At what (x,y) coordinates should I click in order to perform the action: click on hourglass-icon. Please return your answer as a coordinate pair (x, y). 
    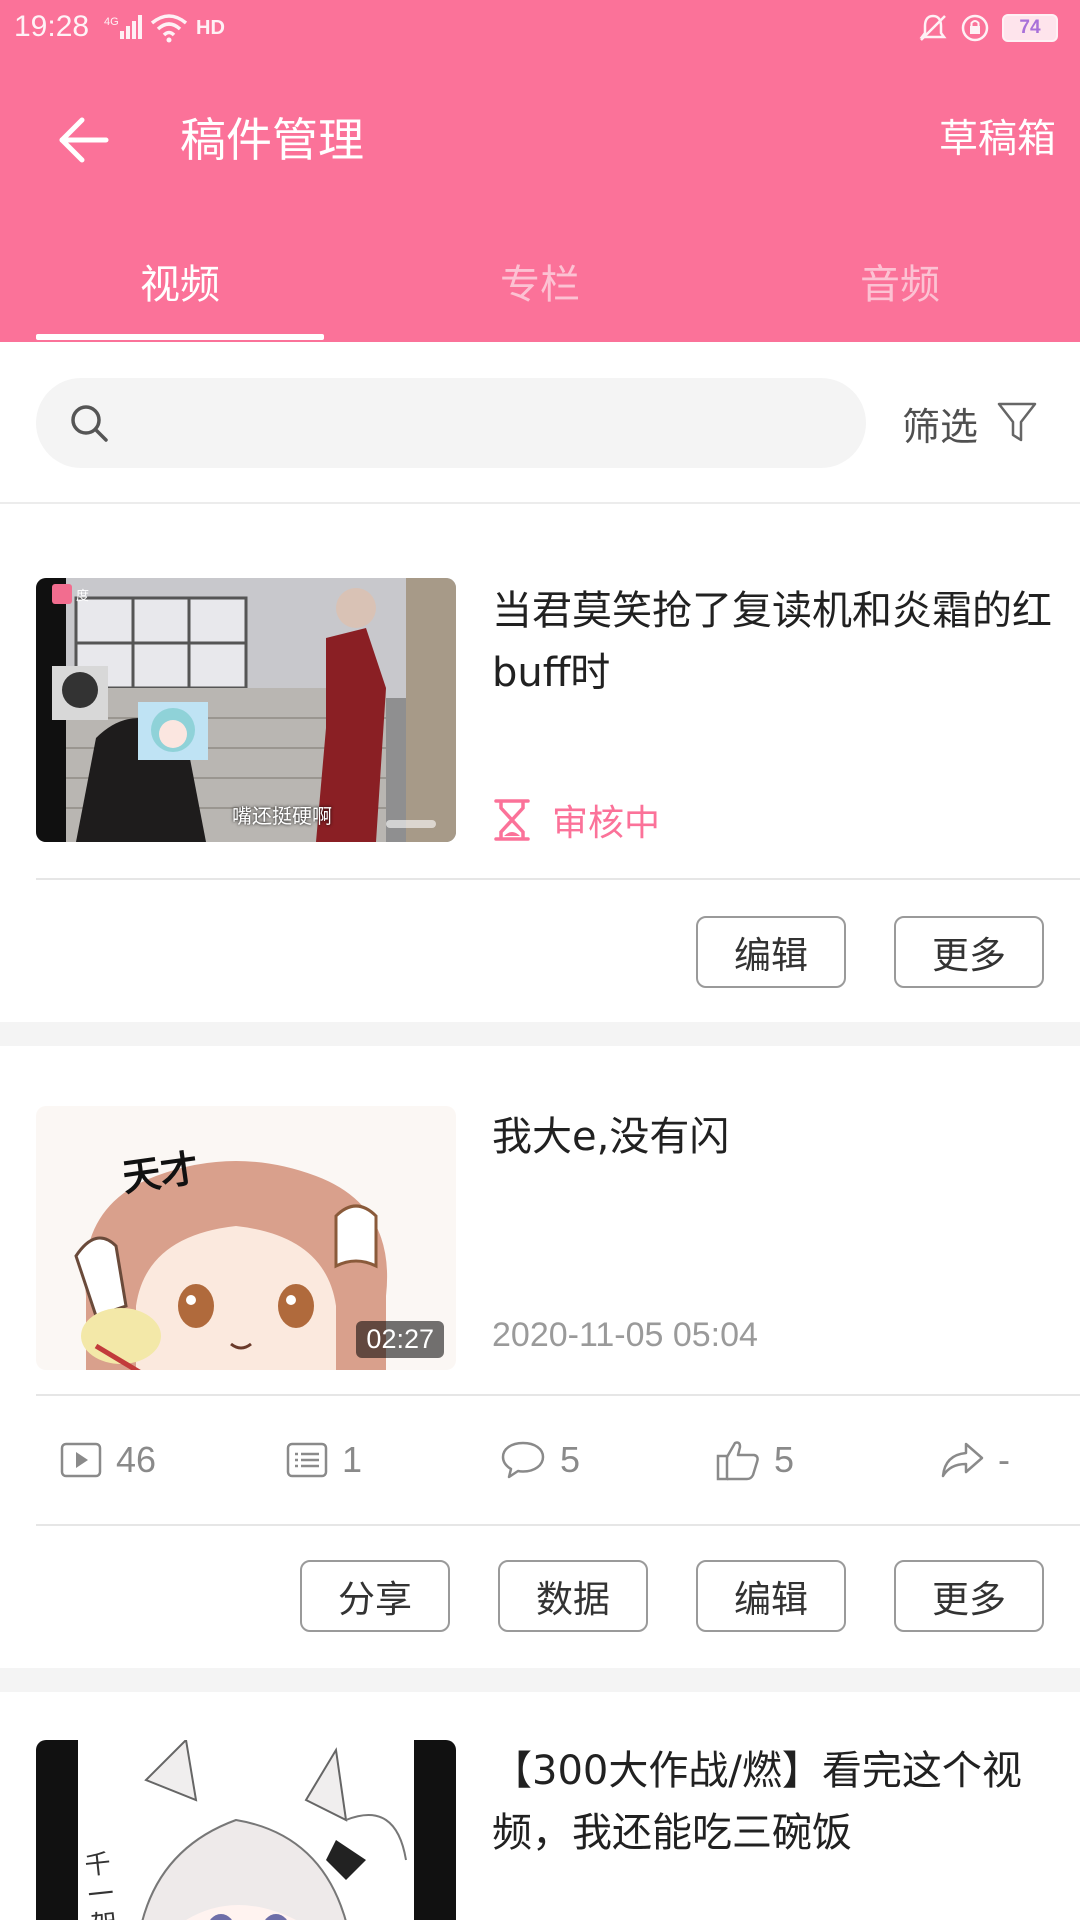
    Looking at the image, I should click on (512, 820).